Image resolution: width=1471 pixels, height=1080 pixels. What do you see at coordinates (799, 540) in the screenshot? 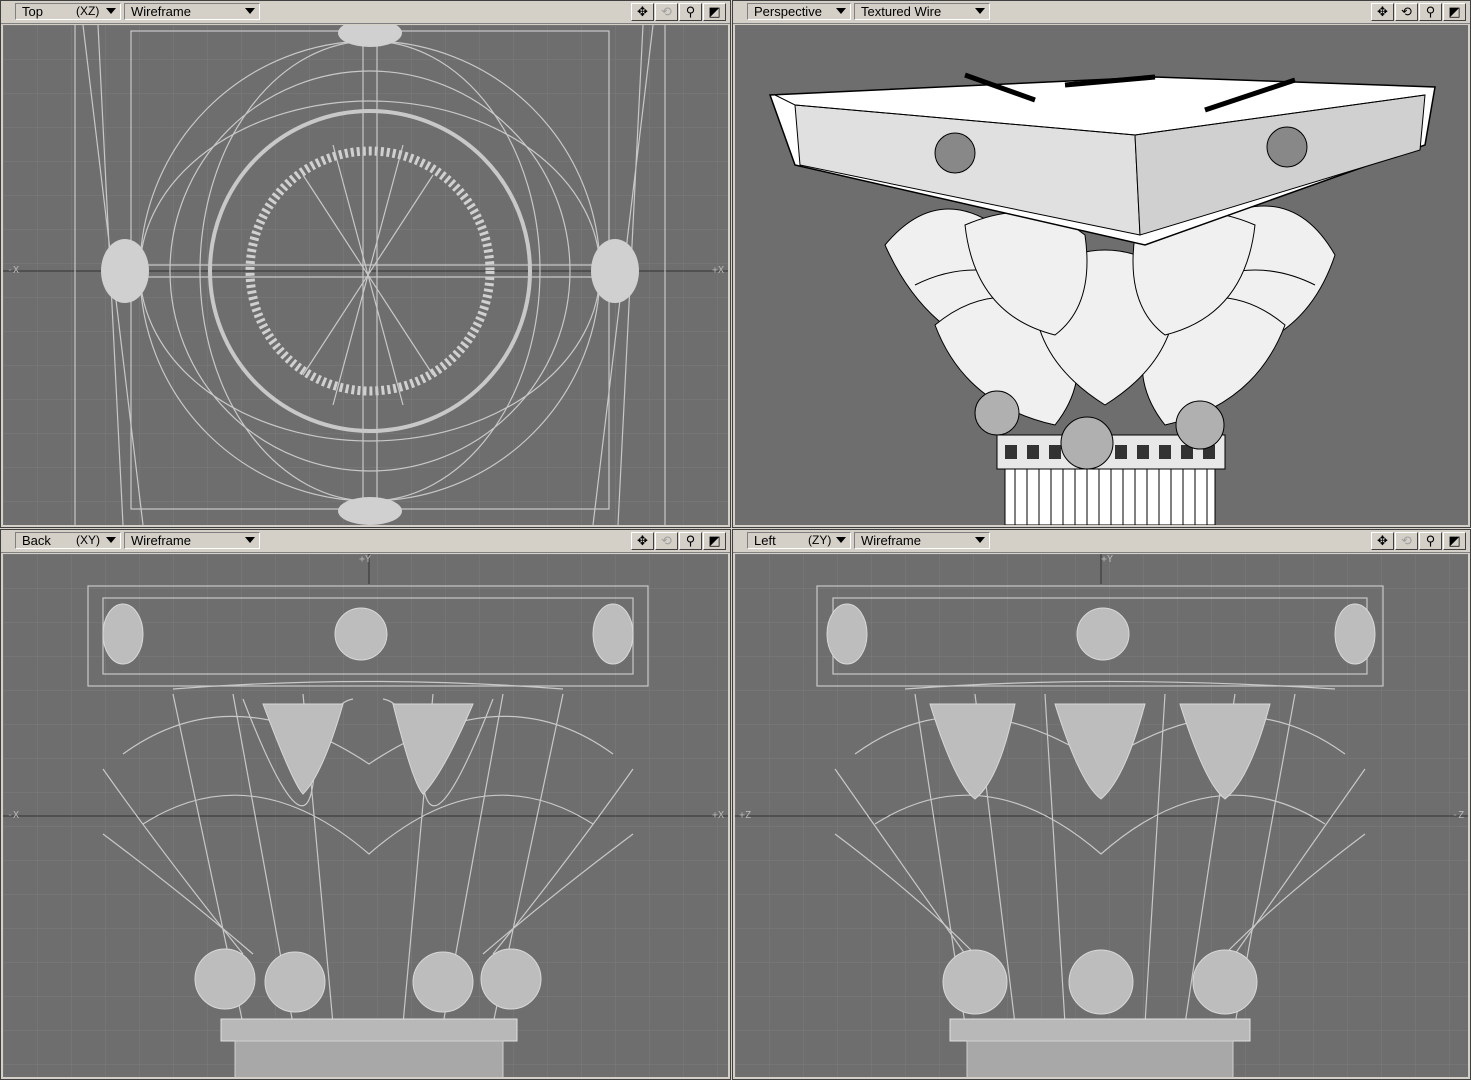
I see `view-type-dropdown: Left (ZY)` at bounding box center [799, 540].